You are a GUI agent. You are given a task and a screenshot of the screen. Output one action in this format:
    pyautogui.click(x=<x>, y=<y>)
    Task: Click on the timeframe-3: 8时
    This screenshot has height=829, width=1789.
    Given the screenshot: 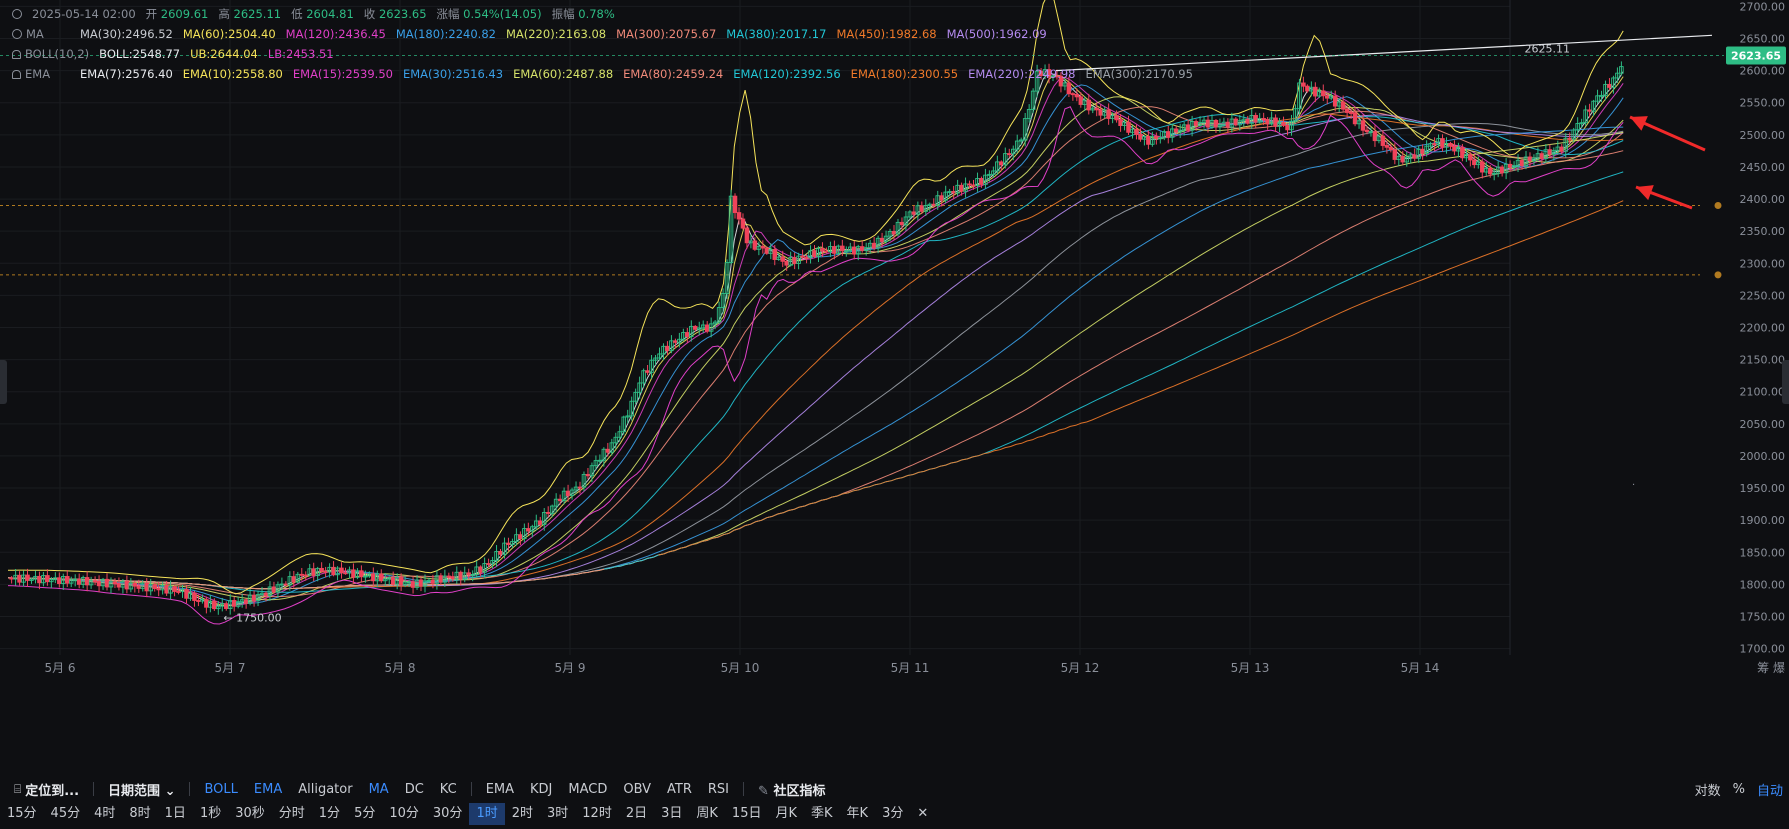 What is the action you would take?
    pyautogui.click(x=139, y=814)
    